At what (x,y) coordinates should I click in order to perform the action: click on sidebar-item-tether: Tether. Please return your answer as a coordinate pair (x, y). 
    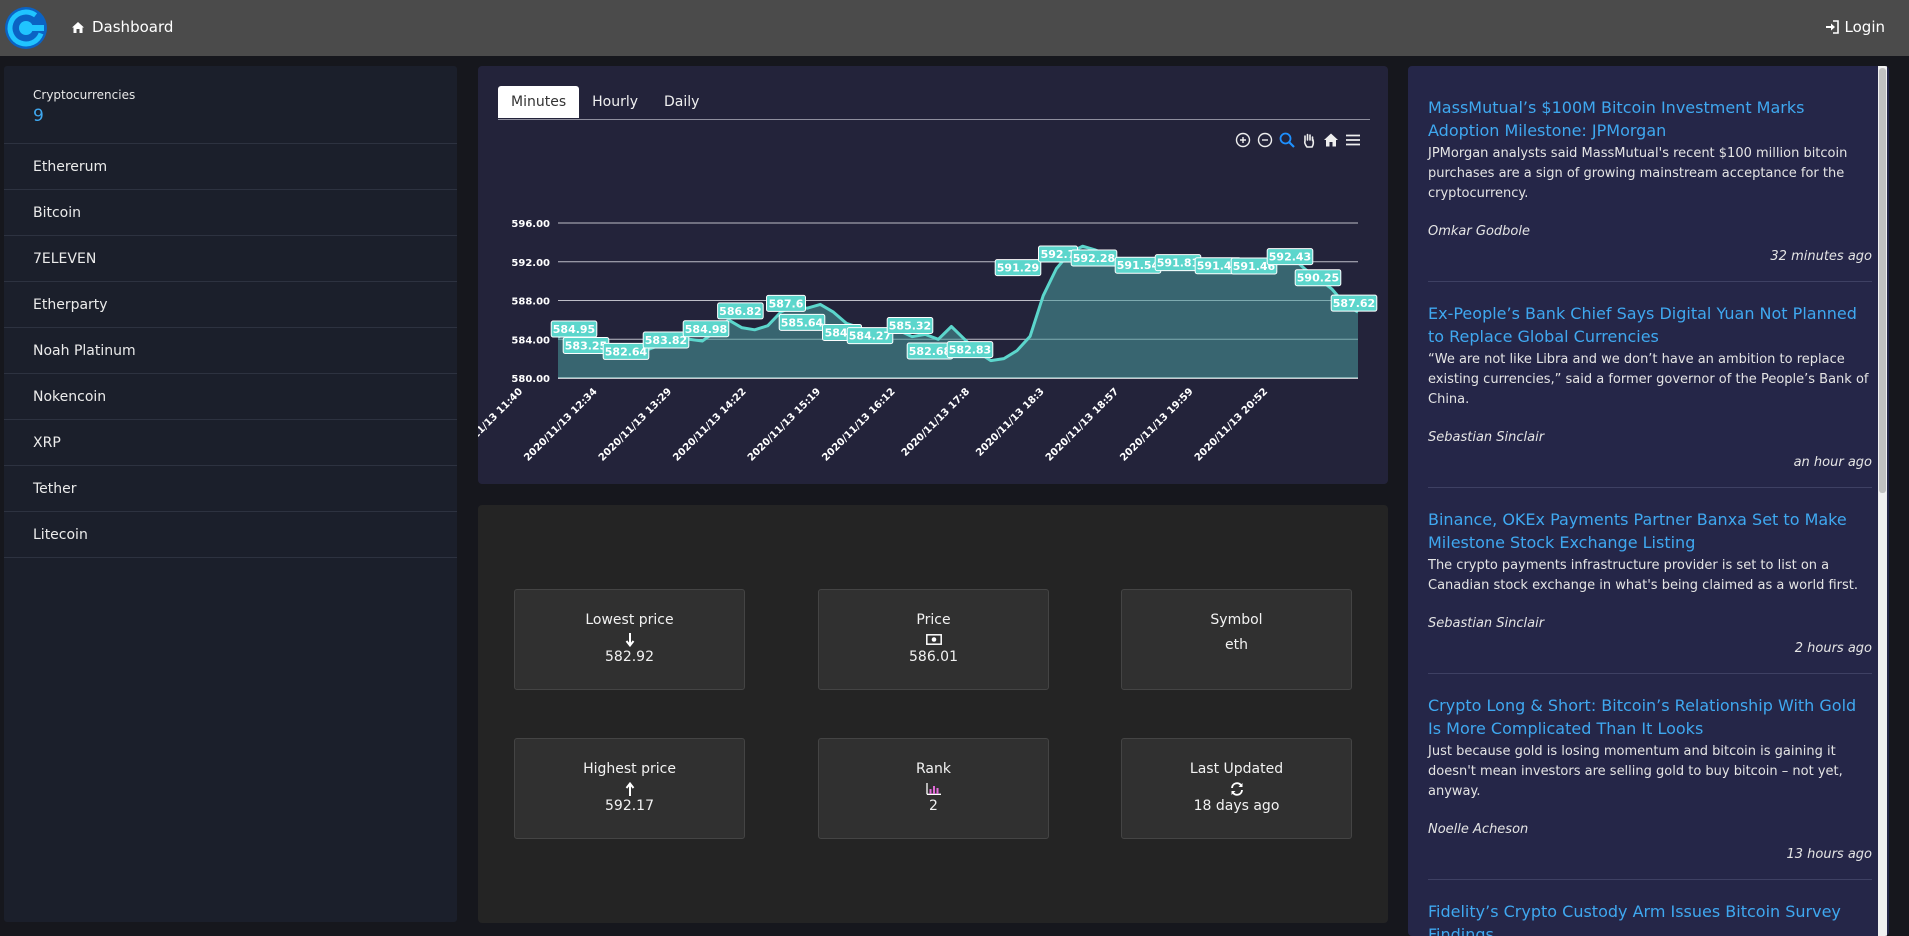
    Looking at the image, I should click on (230, 489).